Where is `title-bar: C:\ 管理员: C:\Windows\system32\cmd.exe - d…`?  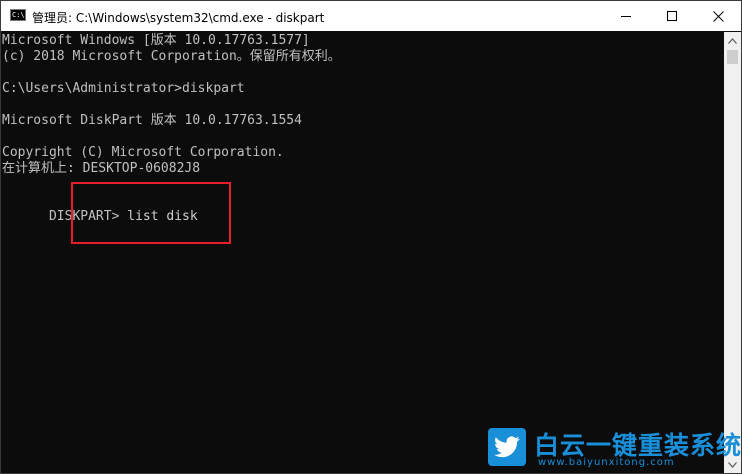 title-bar: C:\ 管理员: C:\Windows\system32\cmd.exe - d… is located at coordinates (371, 16).